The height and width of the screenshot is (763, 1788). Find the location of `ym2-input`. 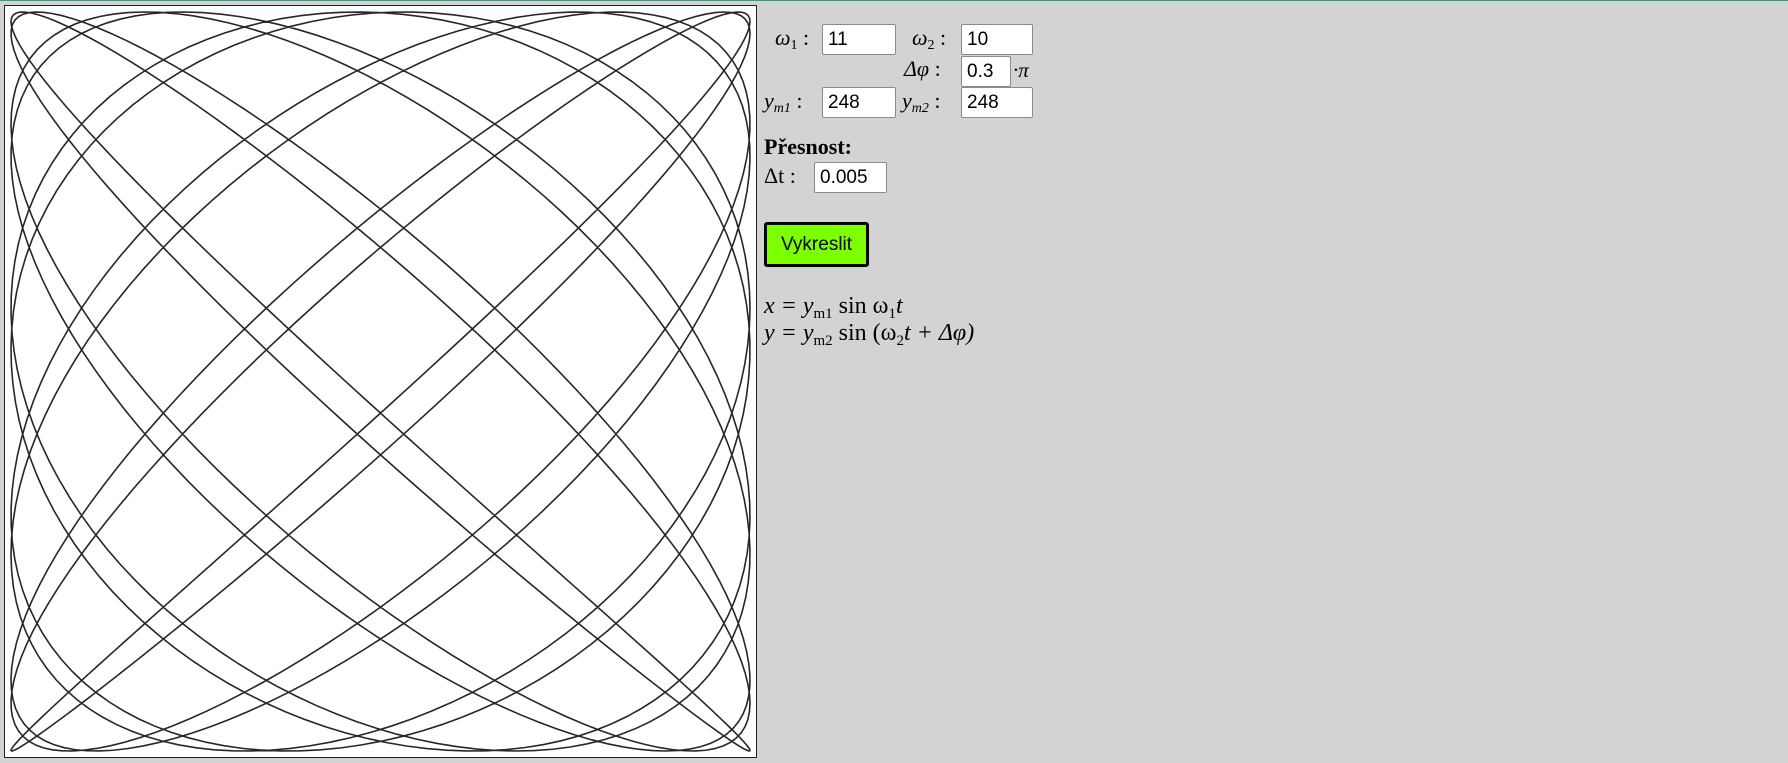

ym2-input is located at coordinates (997, 102).